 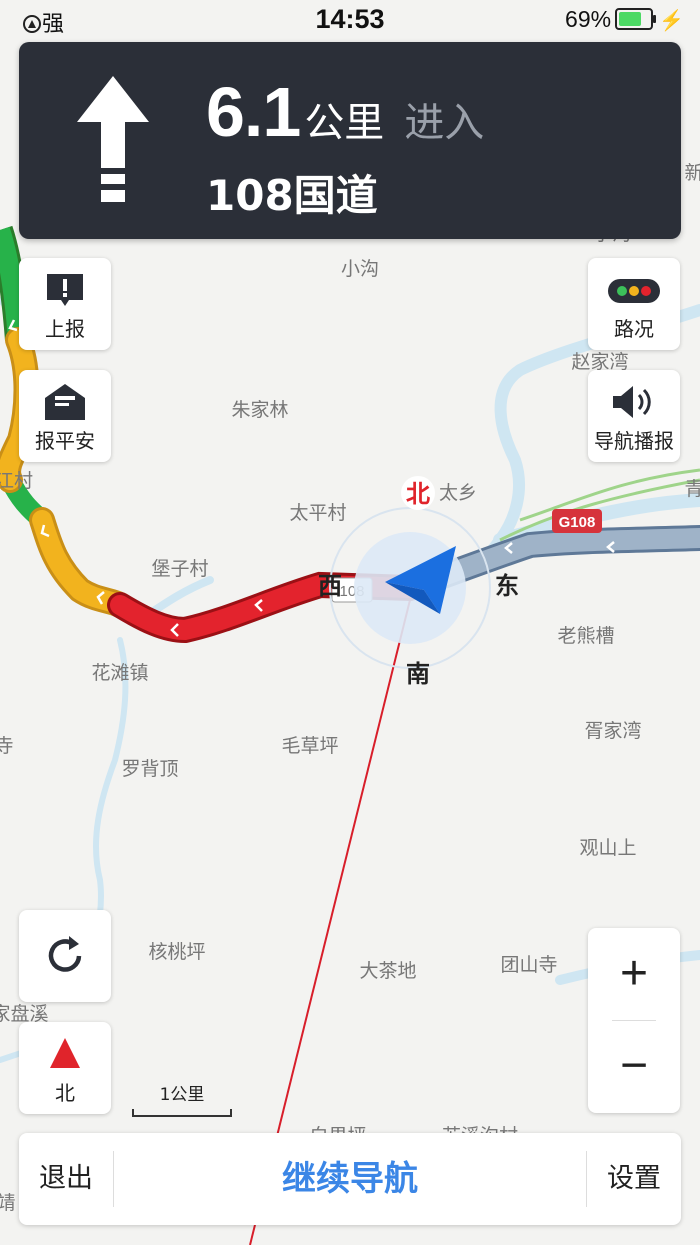 I want to click on place-label: 观山上, so click(x=607, y=848).